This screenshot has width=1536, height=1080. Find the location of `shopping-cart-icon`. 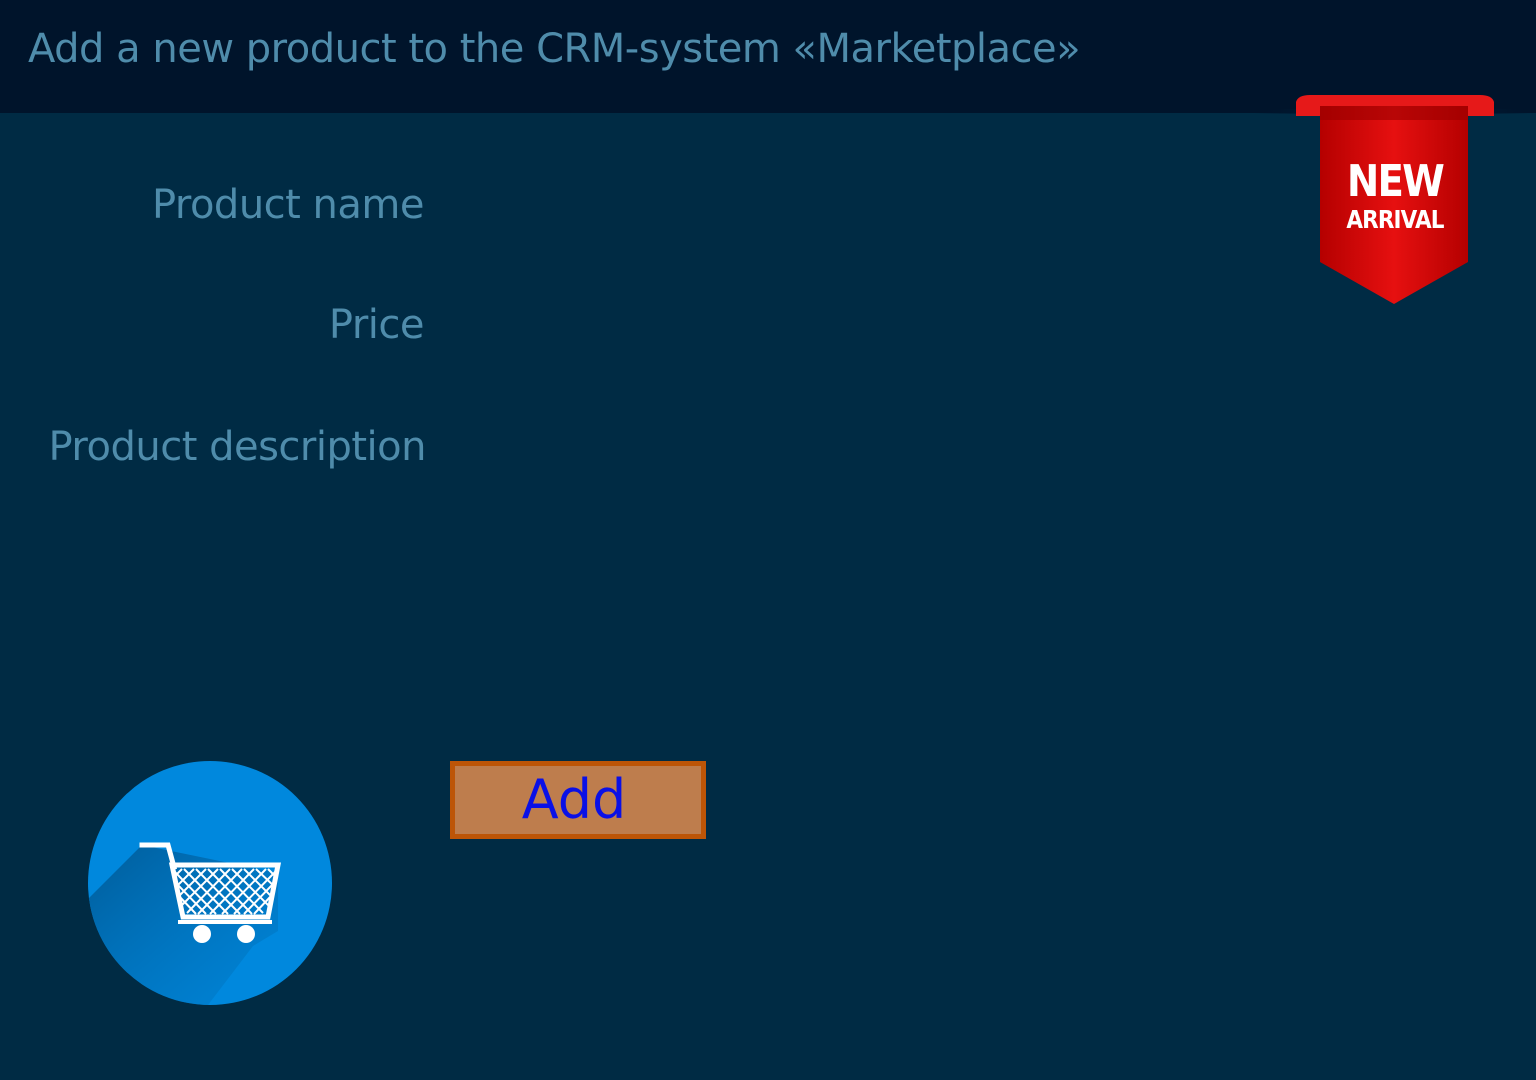

shopping-cart-icon is located at coordinates (210, 883).